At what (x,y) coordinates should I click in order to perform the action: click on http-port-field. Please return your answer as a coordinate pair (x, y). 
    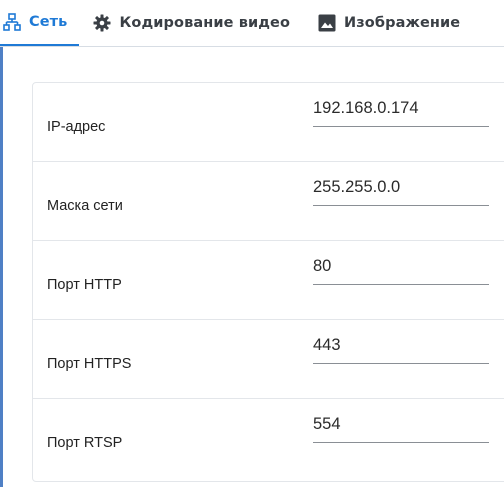
    Looking at the image, I should click on (401, 269).